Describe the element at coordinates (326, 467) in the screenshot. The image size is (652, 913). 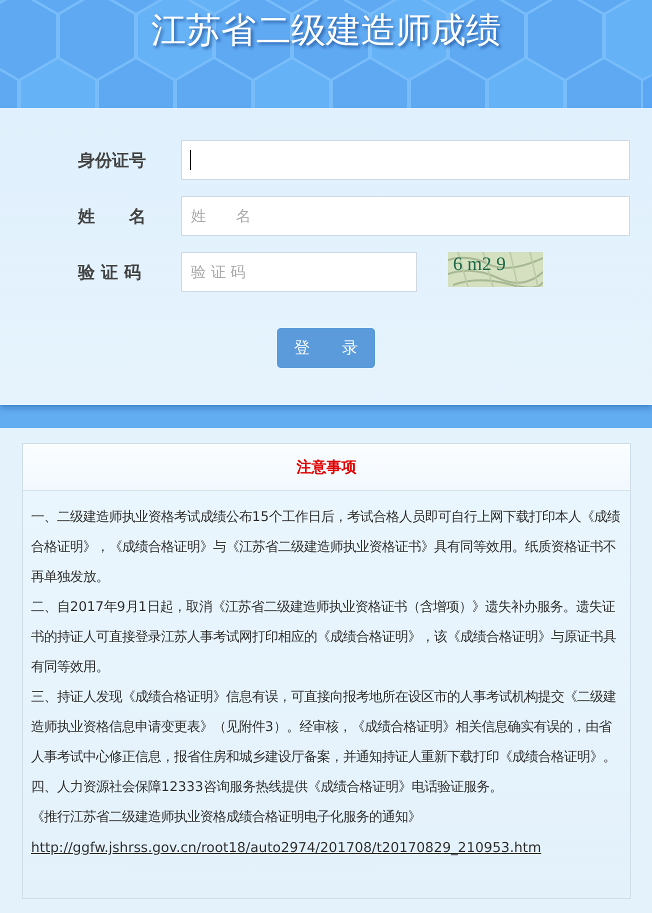
I see `notice-title: 注意事项` at that location.